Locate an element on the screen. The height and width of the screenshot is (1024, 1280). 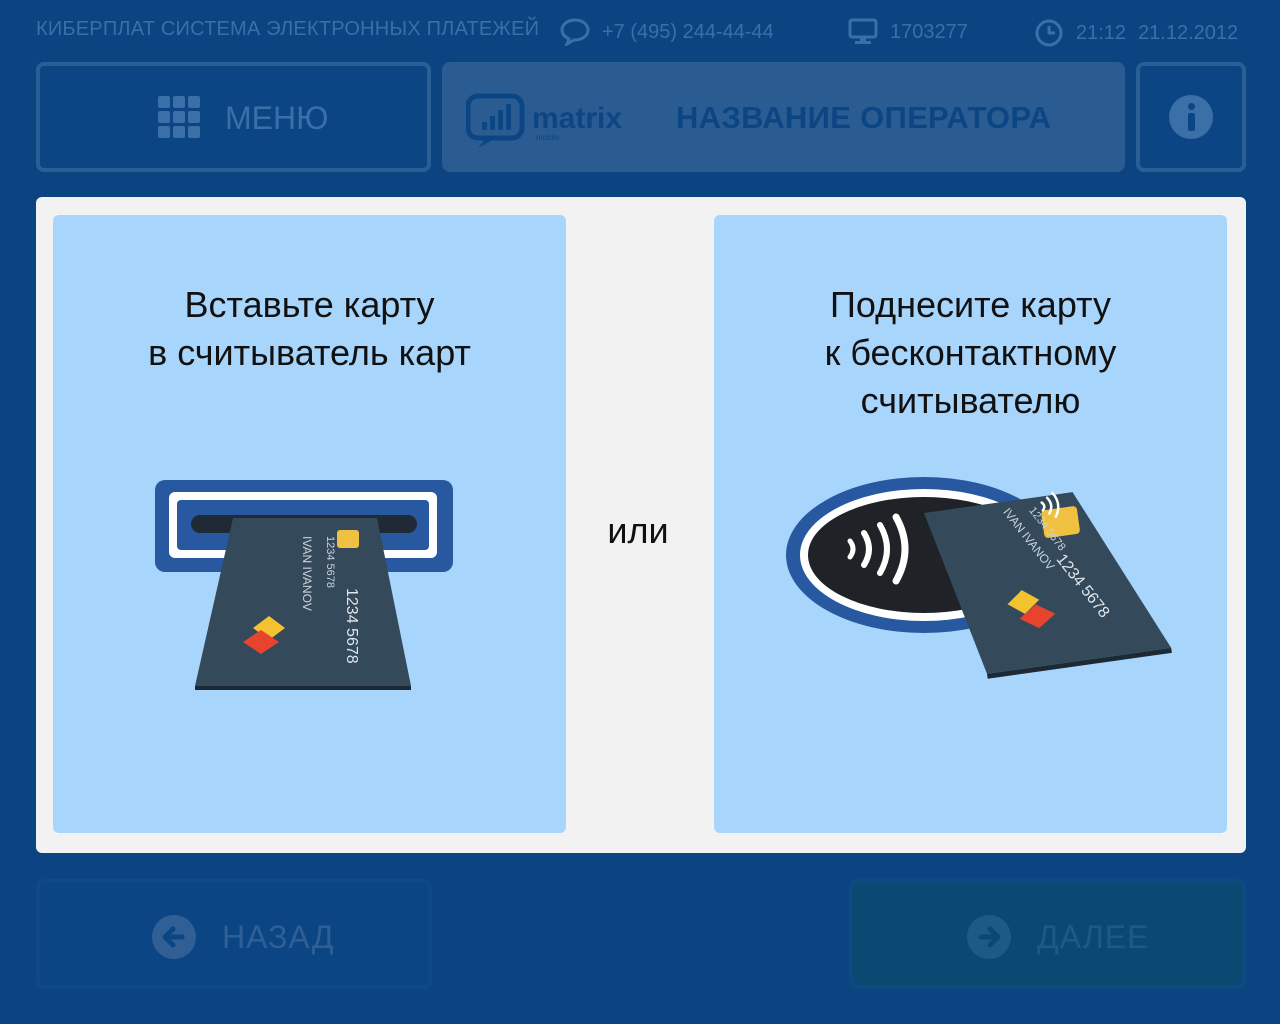
logo-text: matrix is located at coordinates (577, 118).